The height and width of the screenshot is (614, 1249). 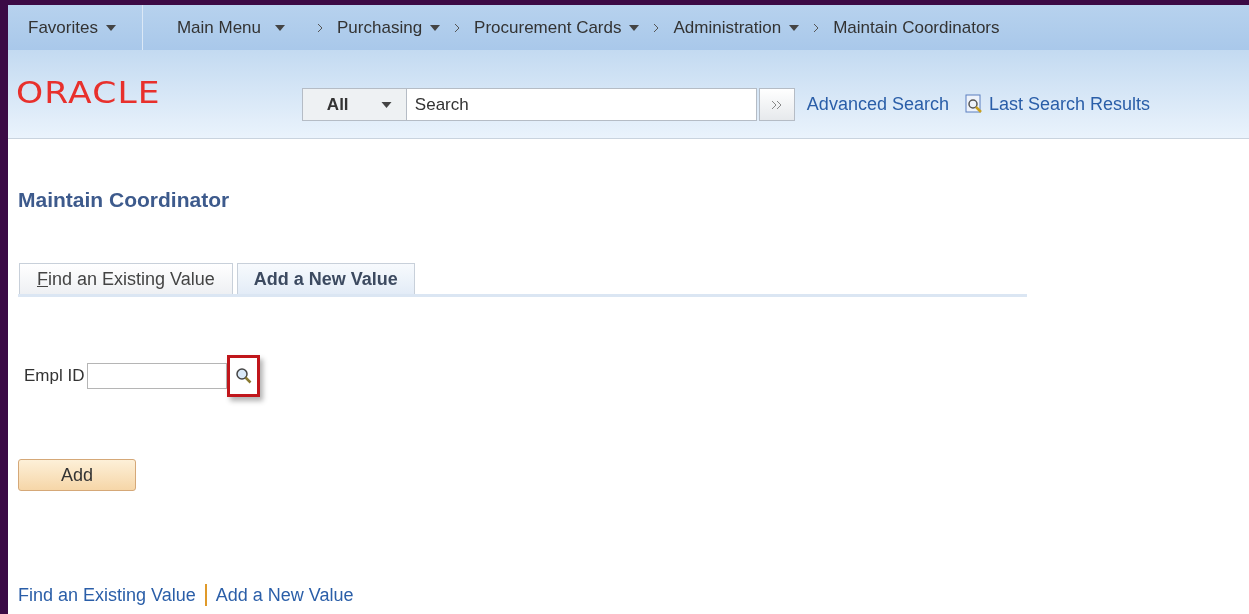 What do you see at coordinates (973, 104) in the screenshot?
I see `search-results-icon` at bounding box center [973, 104].